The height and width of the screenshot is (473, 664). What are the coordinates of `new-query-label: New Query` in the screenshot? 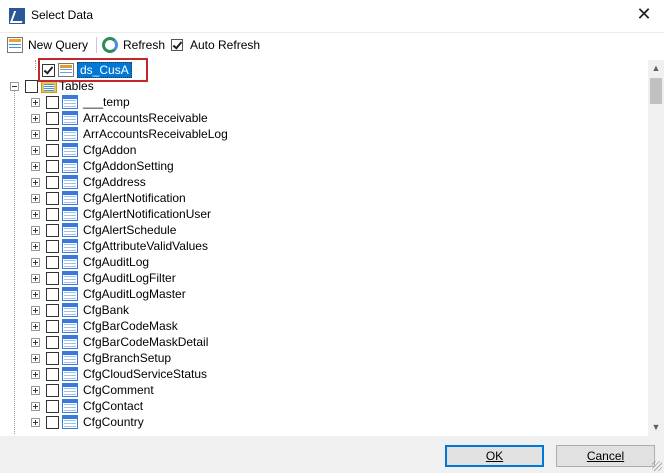 It's located at (58, 45).